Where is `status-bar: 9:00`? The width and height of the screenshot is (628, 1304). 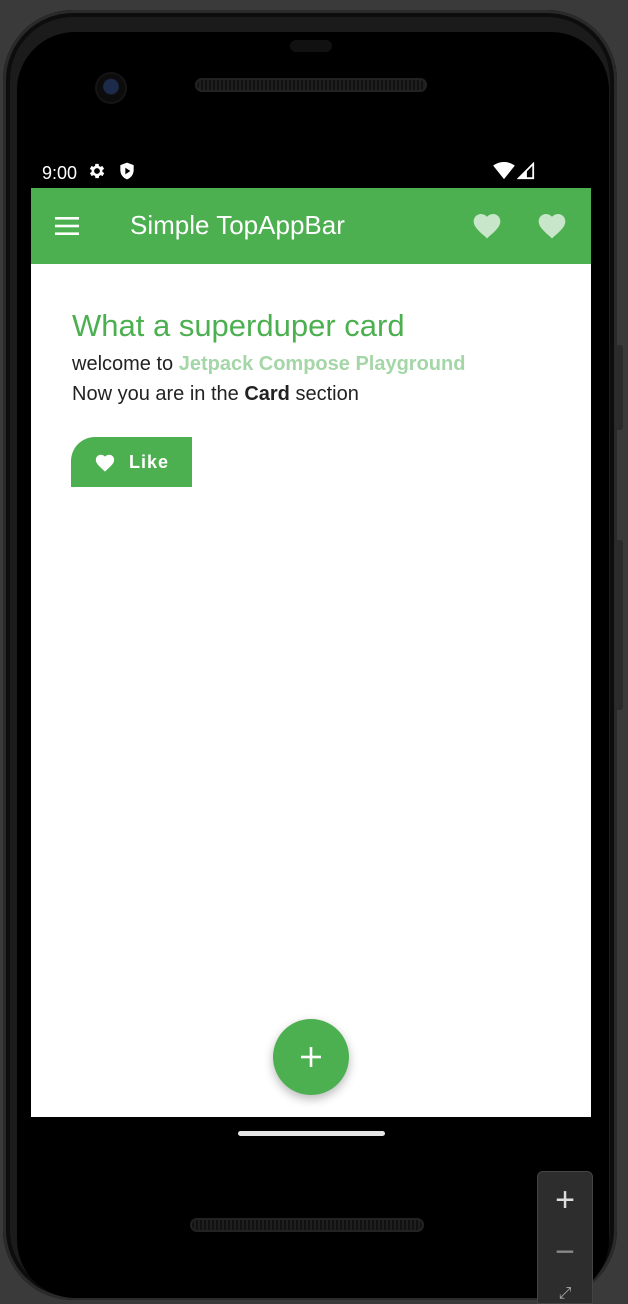 status-bar: 9:00 is located at coordinates (311, 172).